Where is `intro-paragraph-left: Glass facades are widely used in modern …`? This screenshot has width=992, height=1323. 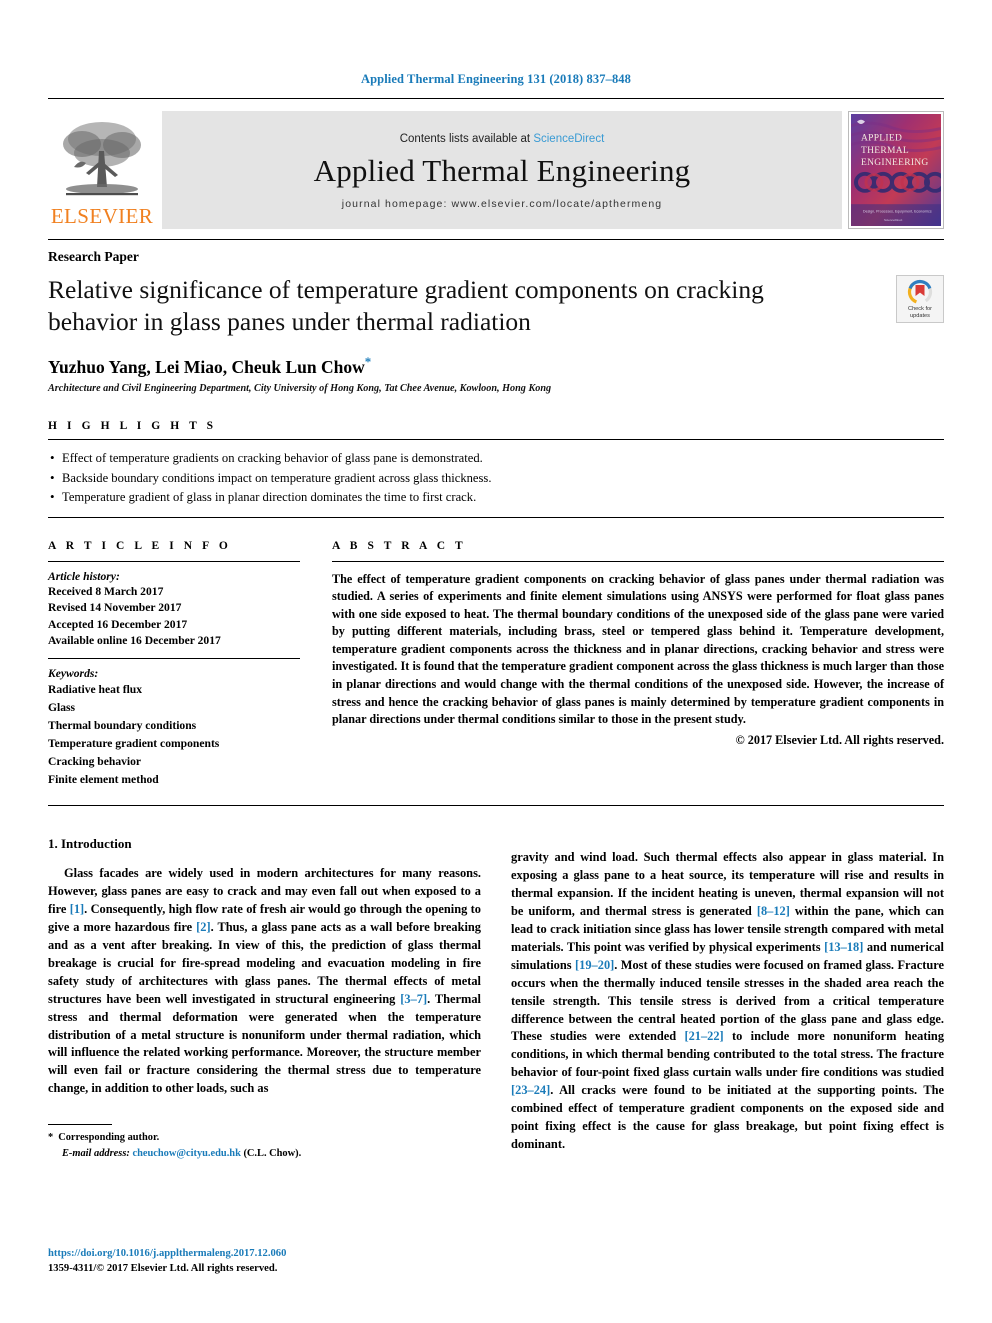
intro-paragraph-left: Glass facades are widely used in modern … is located at coordinates (264, 982).